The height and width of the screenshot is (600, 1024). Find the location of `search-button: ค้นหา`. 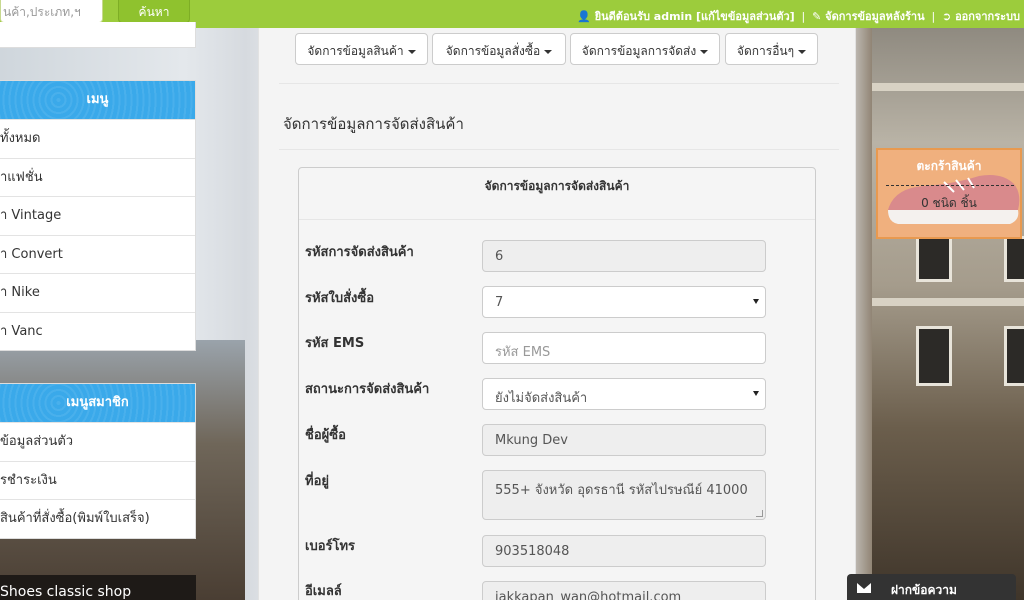

search-button: ค้นหา is located at coordinates (154, 11).